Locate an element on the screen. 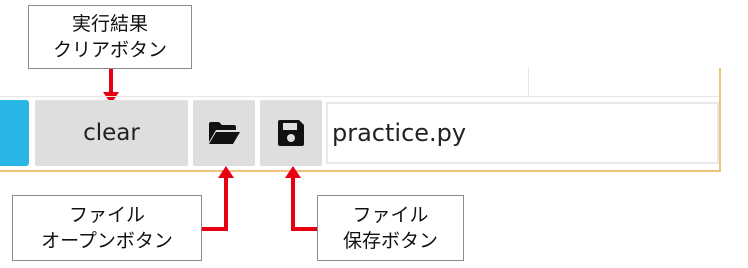 Image resolution: width=748 pixels, height=268 pixels. run-button is located at coordinates (14, 133).